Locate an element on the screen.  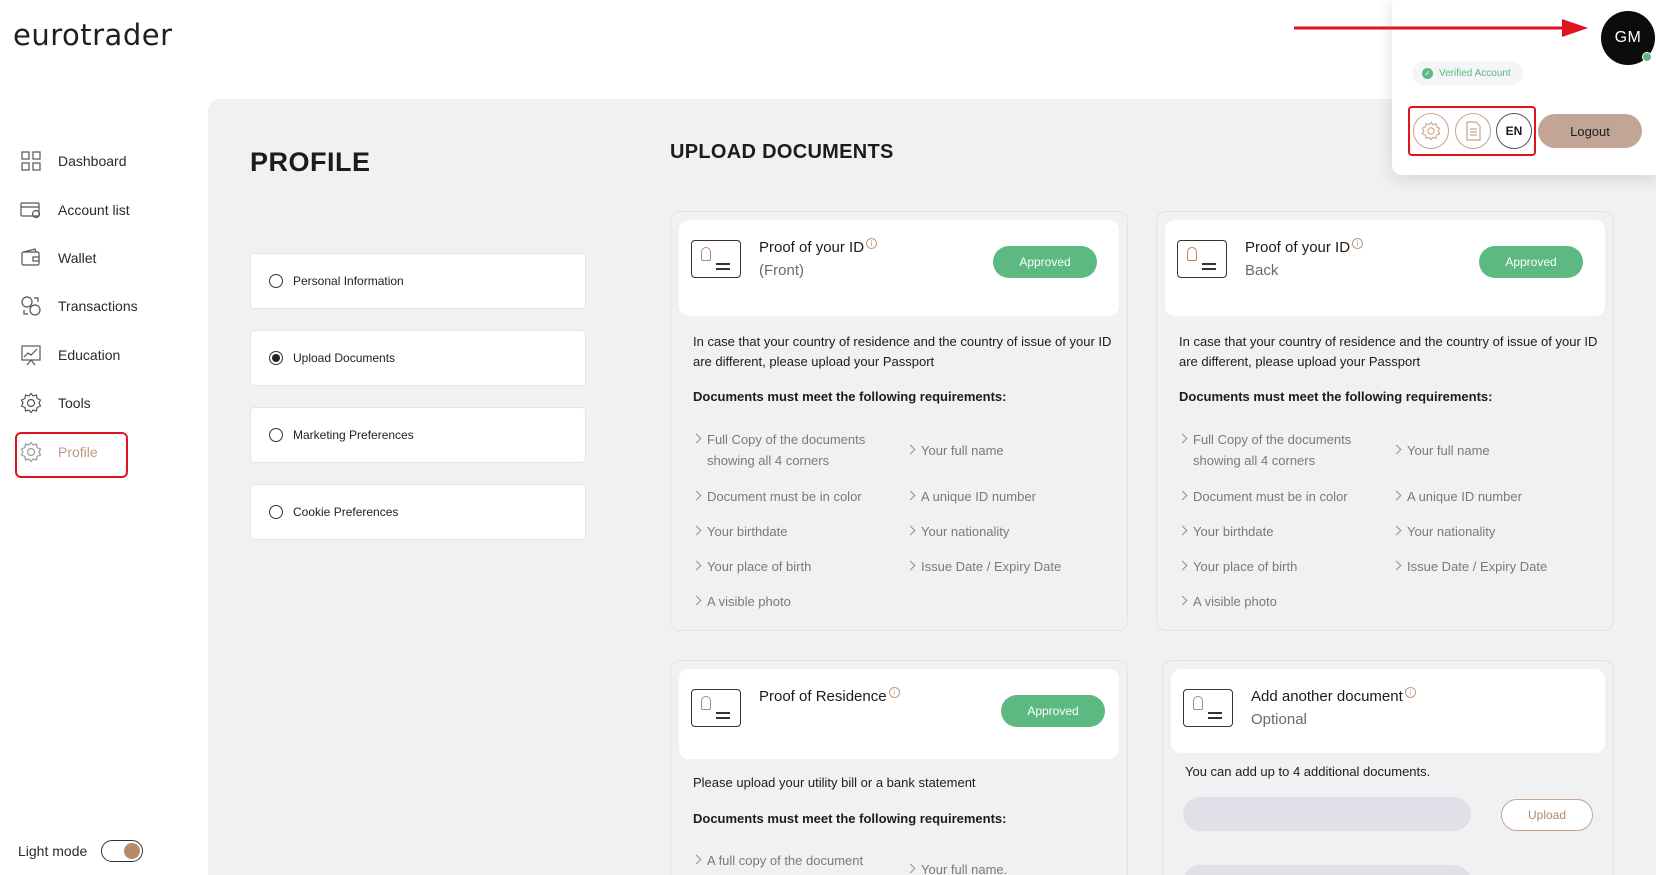
card-header: Proof of Residence i Approved is located at coordinates (899, 714).